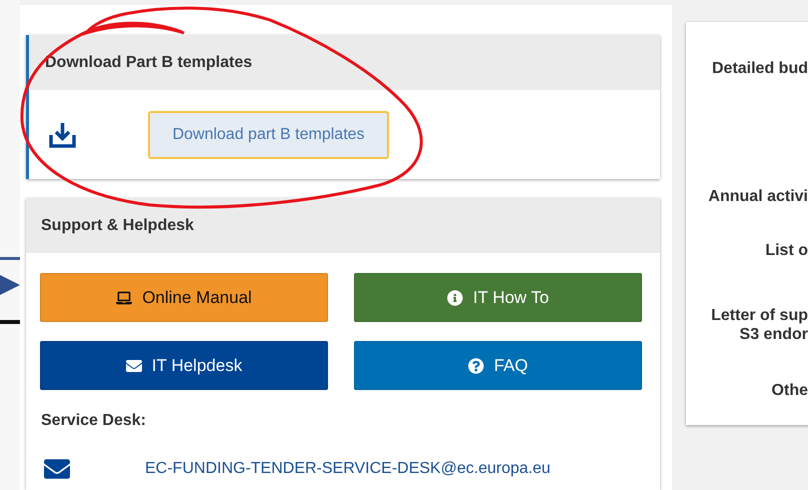  I want to click on card-title: Support & Helpdesk, so click(117, 225).